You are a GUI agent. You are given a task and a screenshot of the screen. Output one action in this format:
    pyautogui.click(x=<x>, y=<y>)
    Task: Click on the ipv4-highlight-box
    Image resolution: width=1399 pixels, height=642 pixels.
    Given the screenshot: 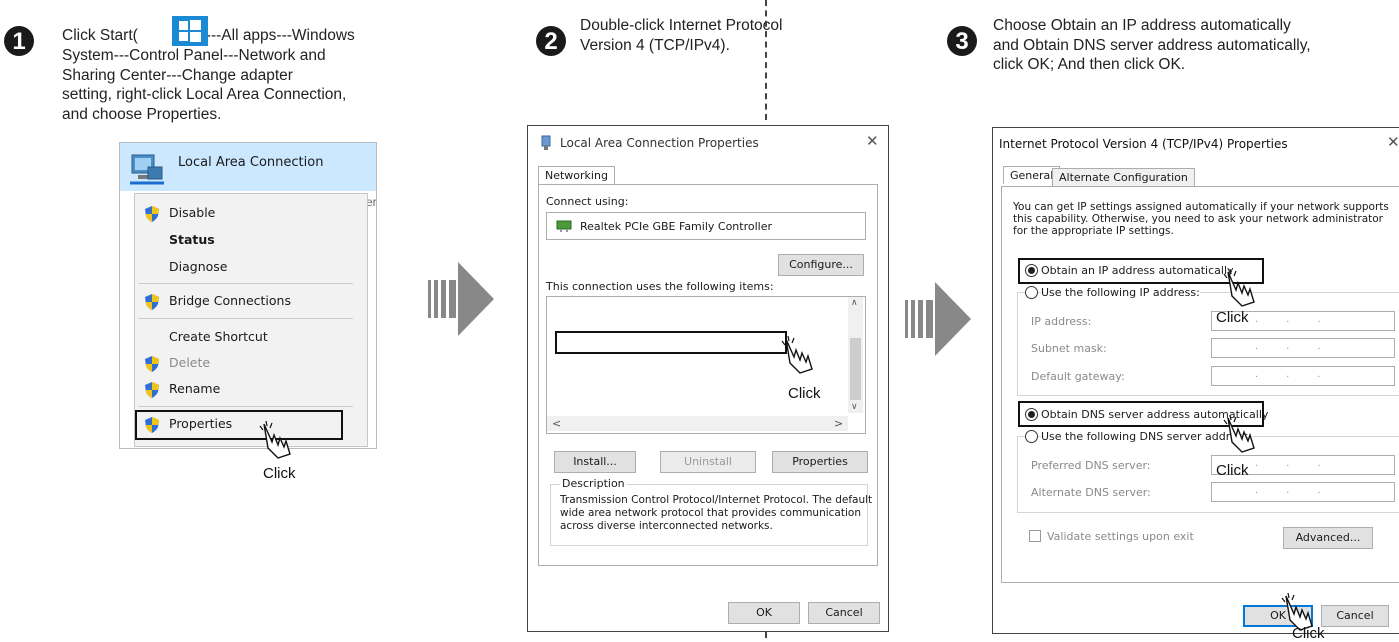 What is the action you would take?
    pyautogui.click(x=671, y=342)
    